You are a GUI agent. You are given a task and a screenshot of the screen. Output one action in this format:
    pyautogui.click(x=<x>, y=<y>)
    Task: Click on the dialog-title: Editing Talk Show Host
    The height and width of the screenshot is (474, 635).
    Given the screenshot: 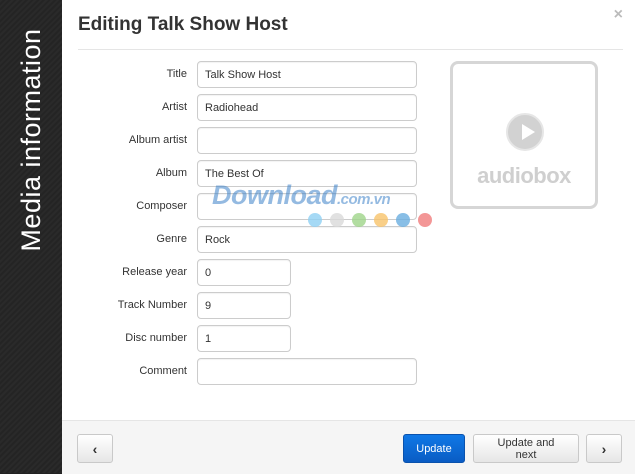 What is the action you would take?
    pyautogui.click(x=183, y=24)
    